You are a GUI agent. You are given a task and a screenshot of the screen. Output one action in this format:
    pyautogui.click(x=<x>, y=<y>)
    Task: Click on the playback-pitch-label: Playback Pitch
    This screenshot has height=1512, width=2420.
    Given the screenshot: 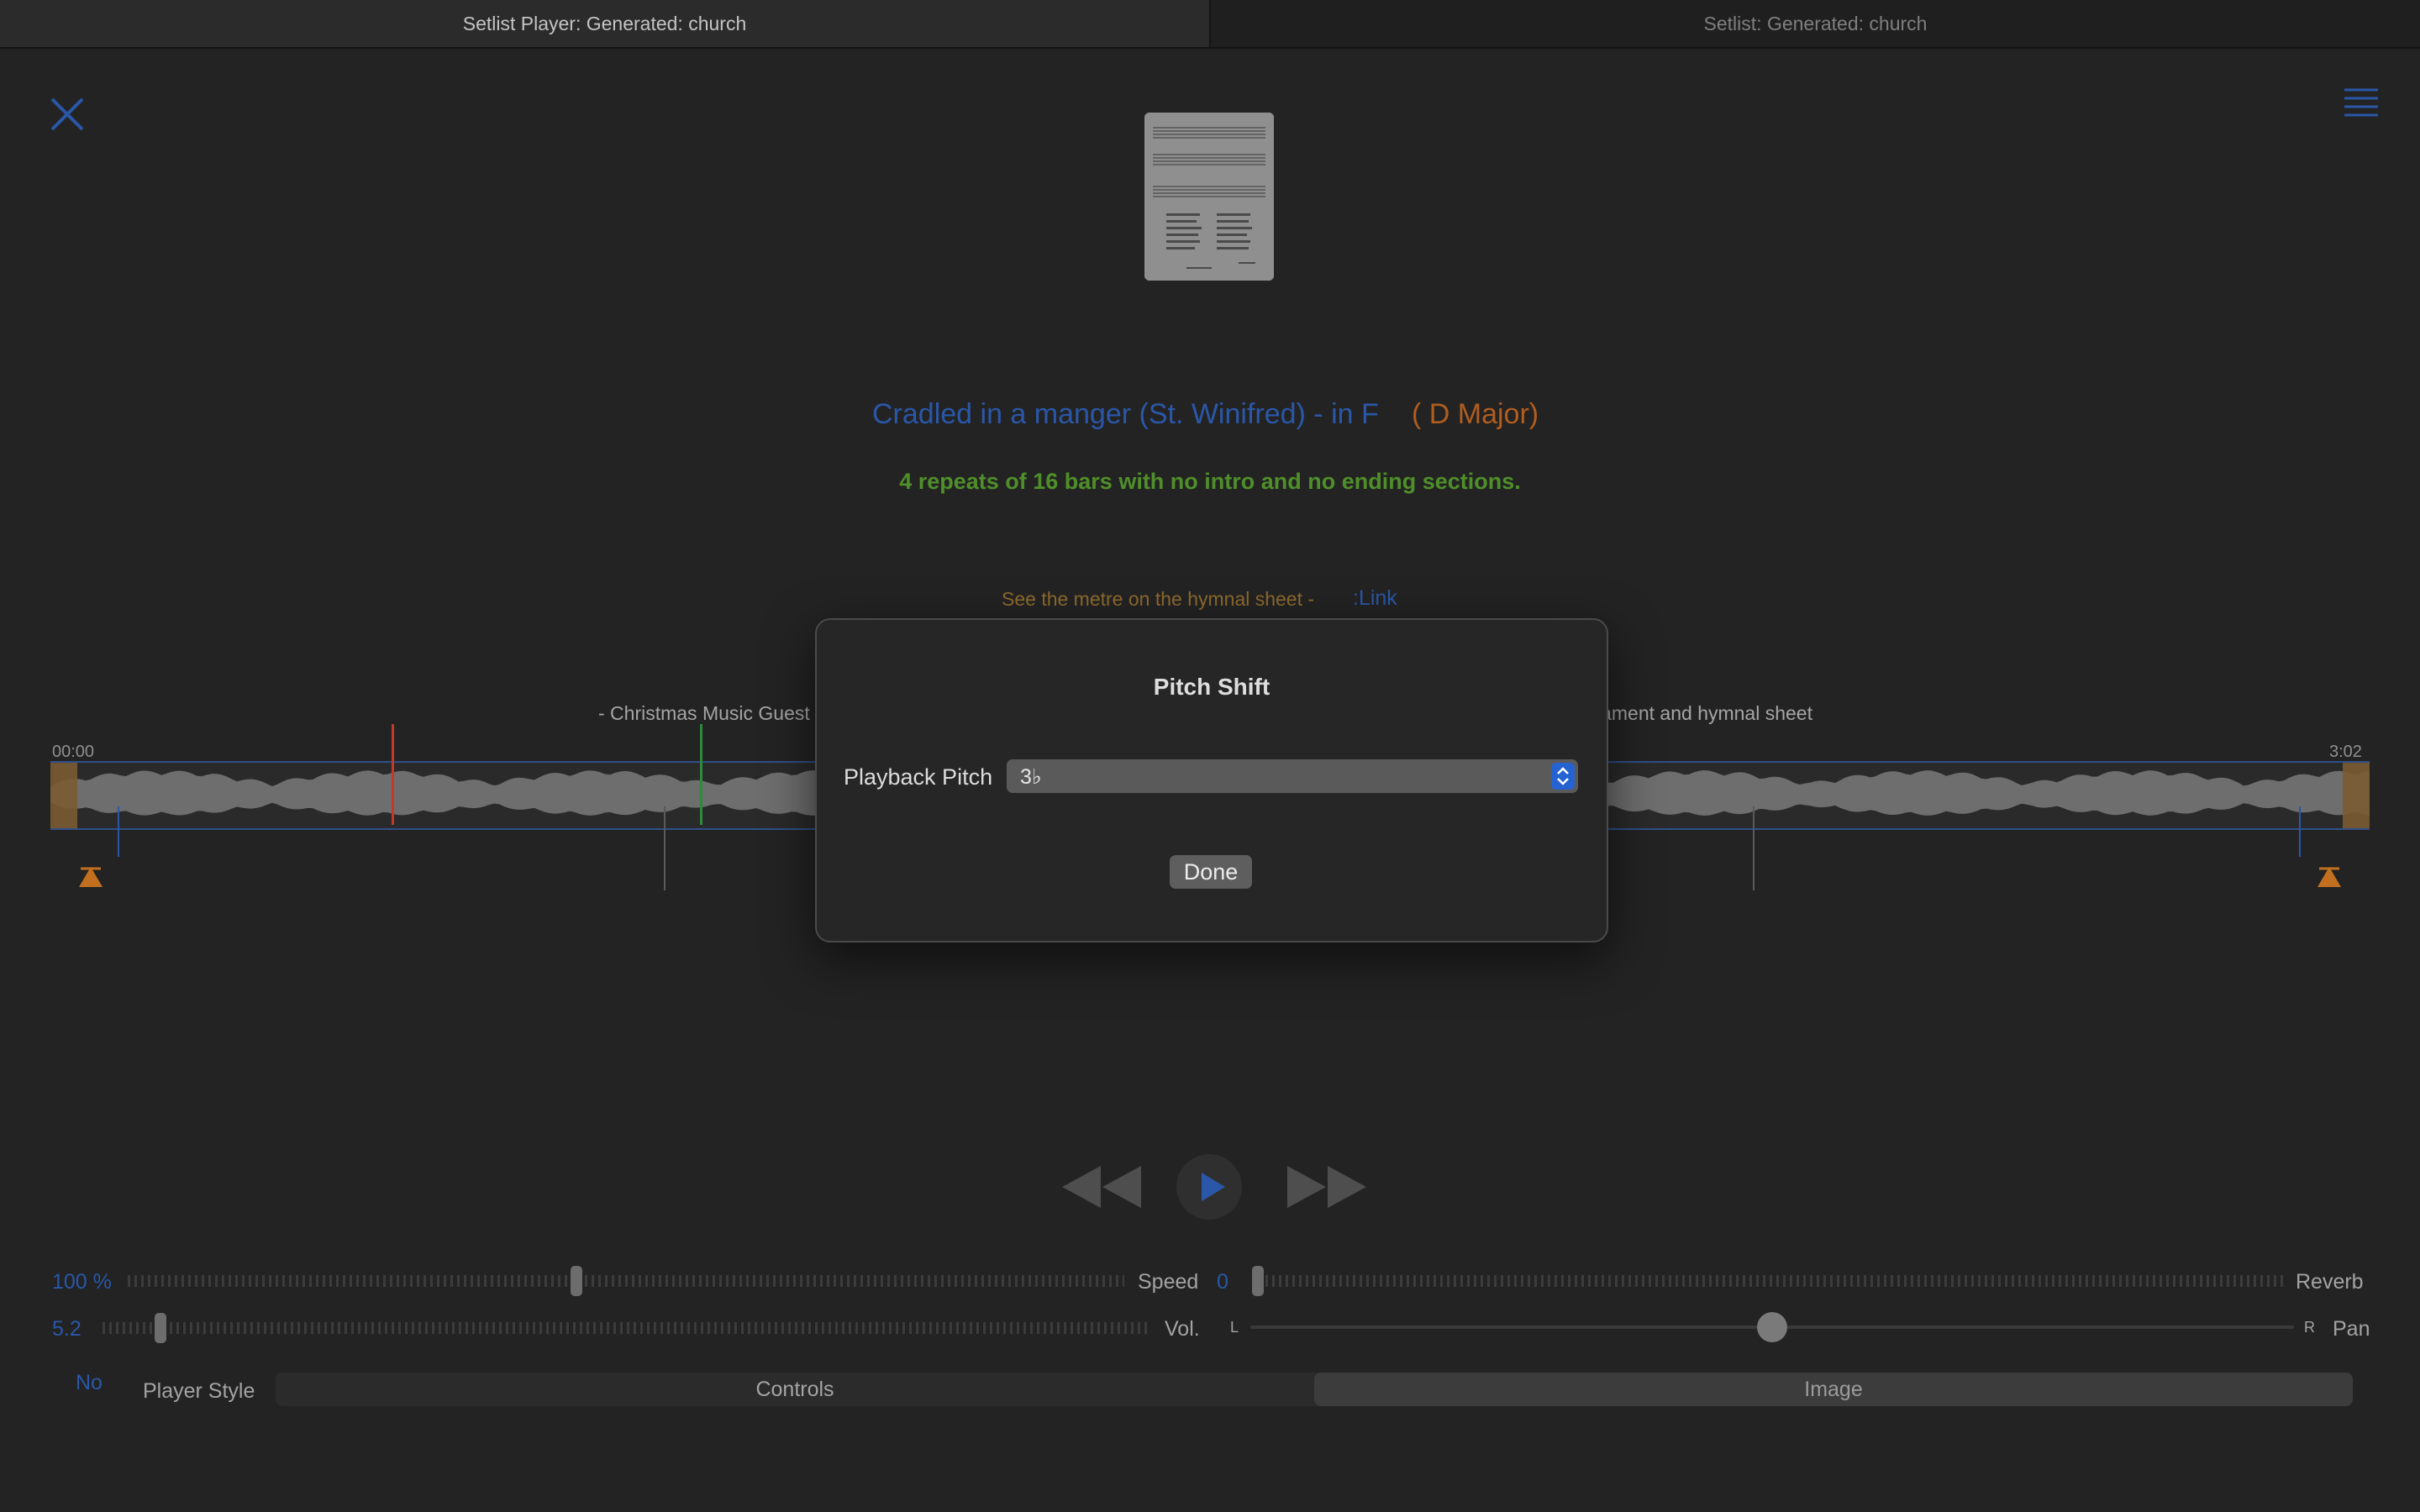 What is the action you would take?
    pyautogui.click(x=918, y=777)
    